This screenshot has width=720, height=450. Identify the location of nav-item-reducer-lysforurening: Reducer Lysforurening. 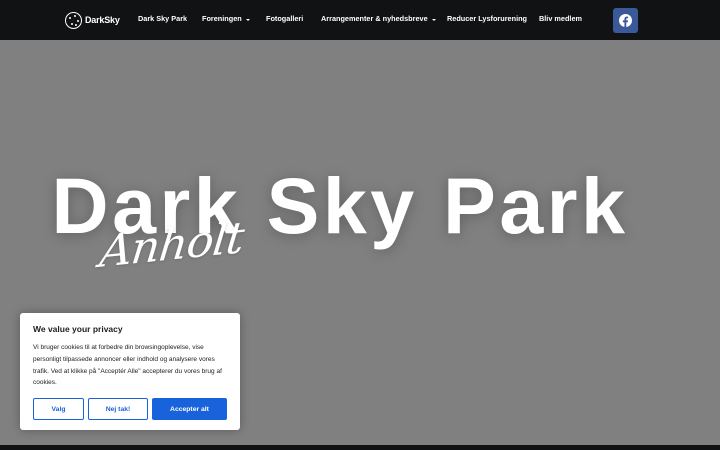
(487, 19).